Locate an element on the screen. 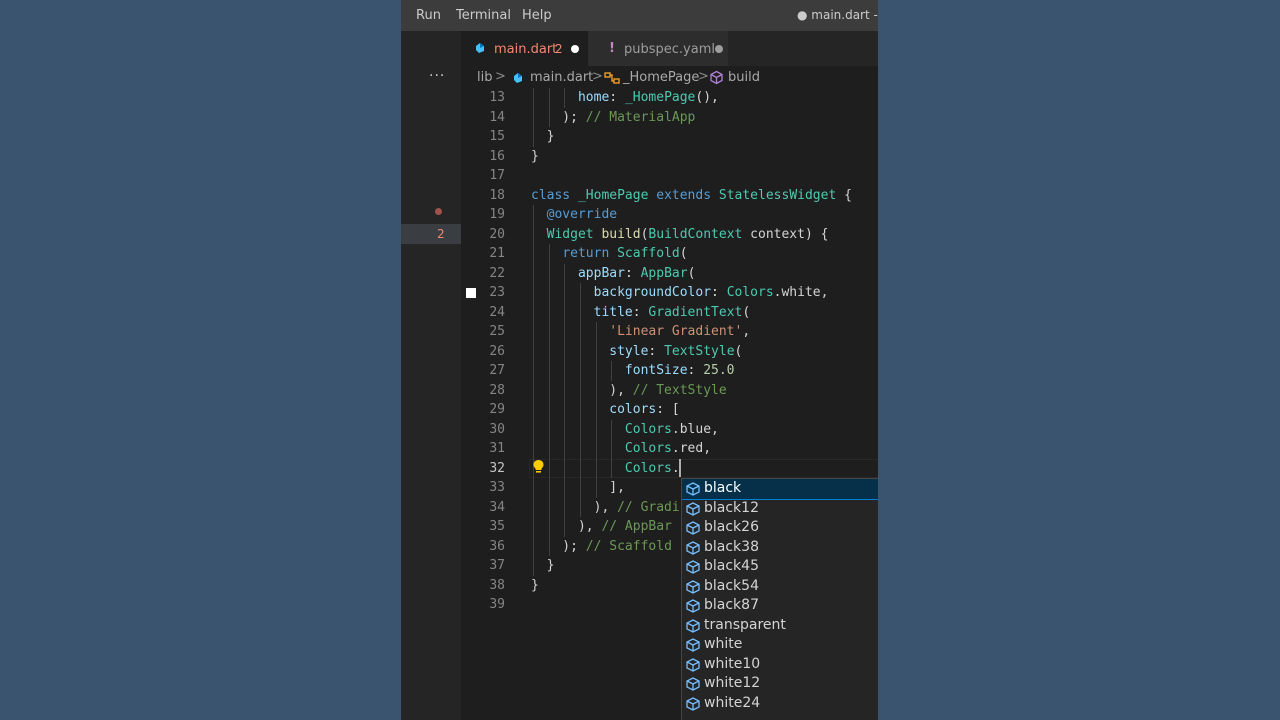 The height and width of the screenshot is (720, 1280). tab-bar: main.dart 2 ! pubspec.yaml is located at coordinates (669, 48).